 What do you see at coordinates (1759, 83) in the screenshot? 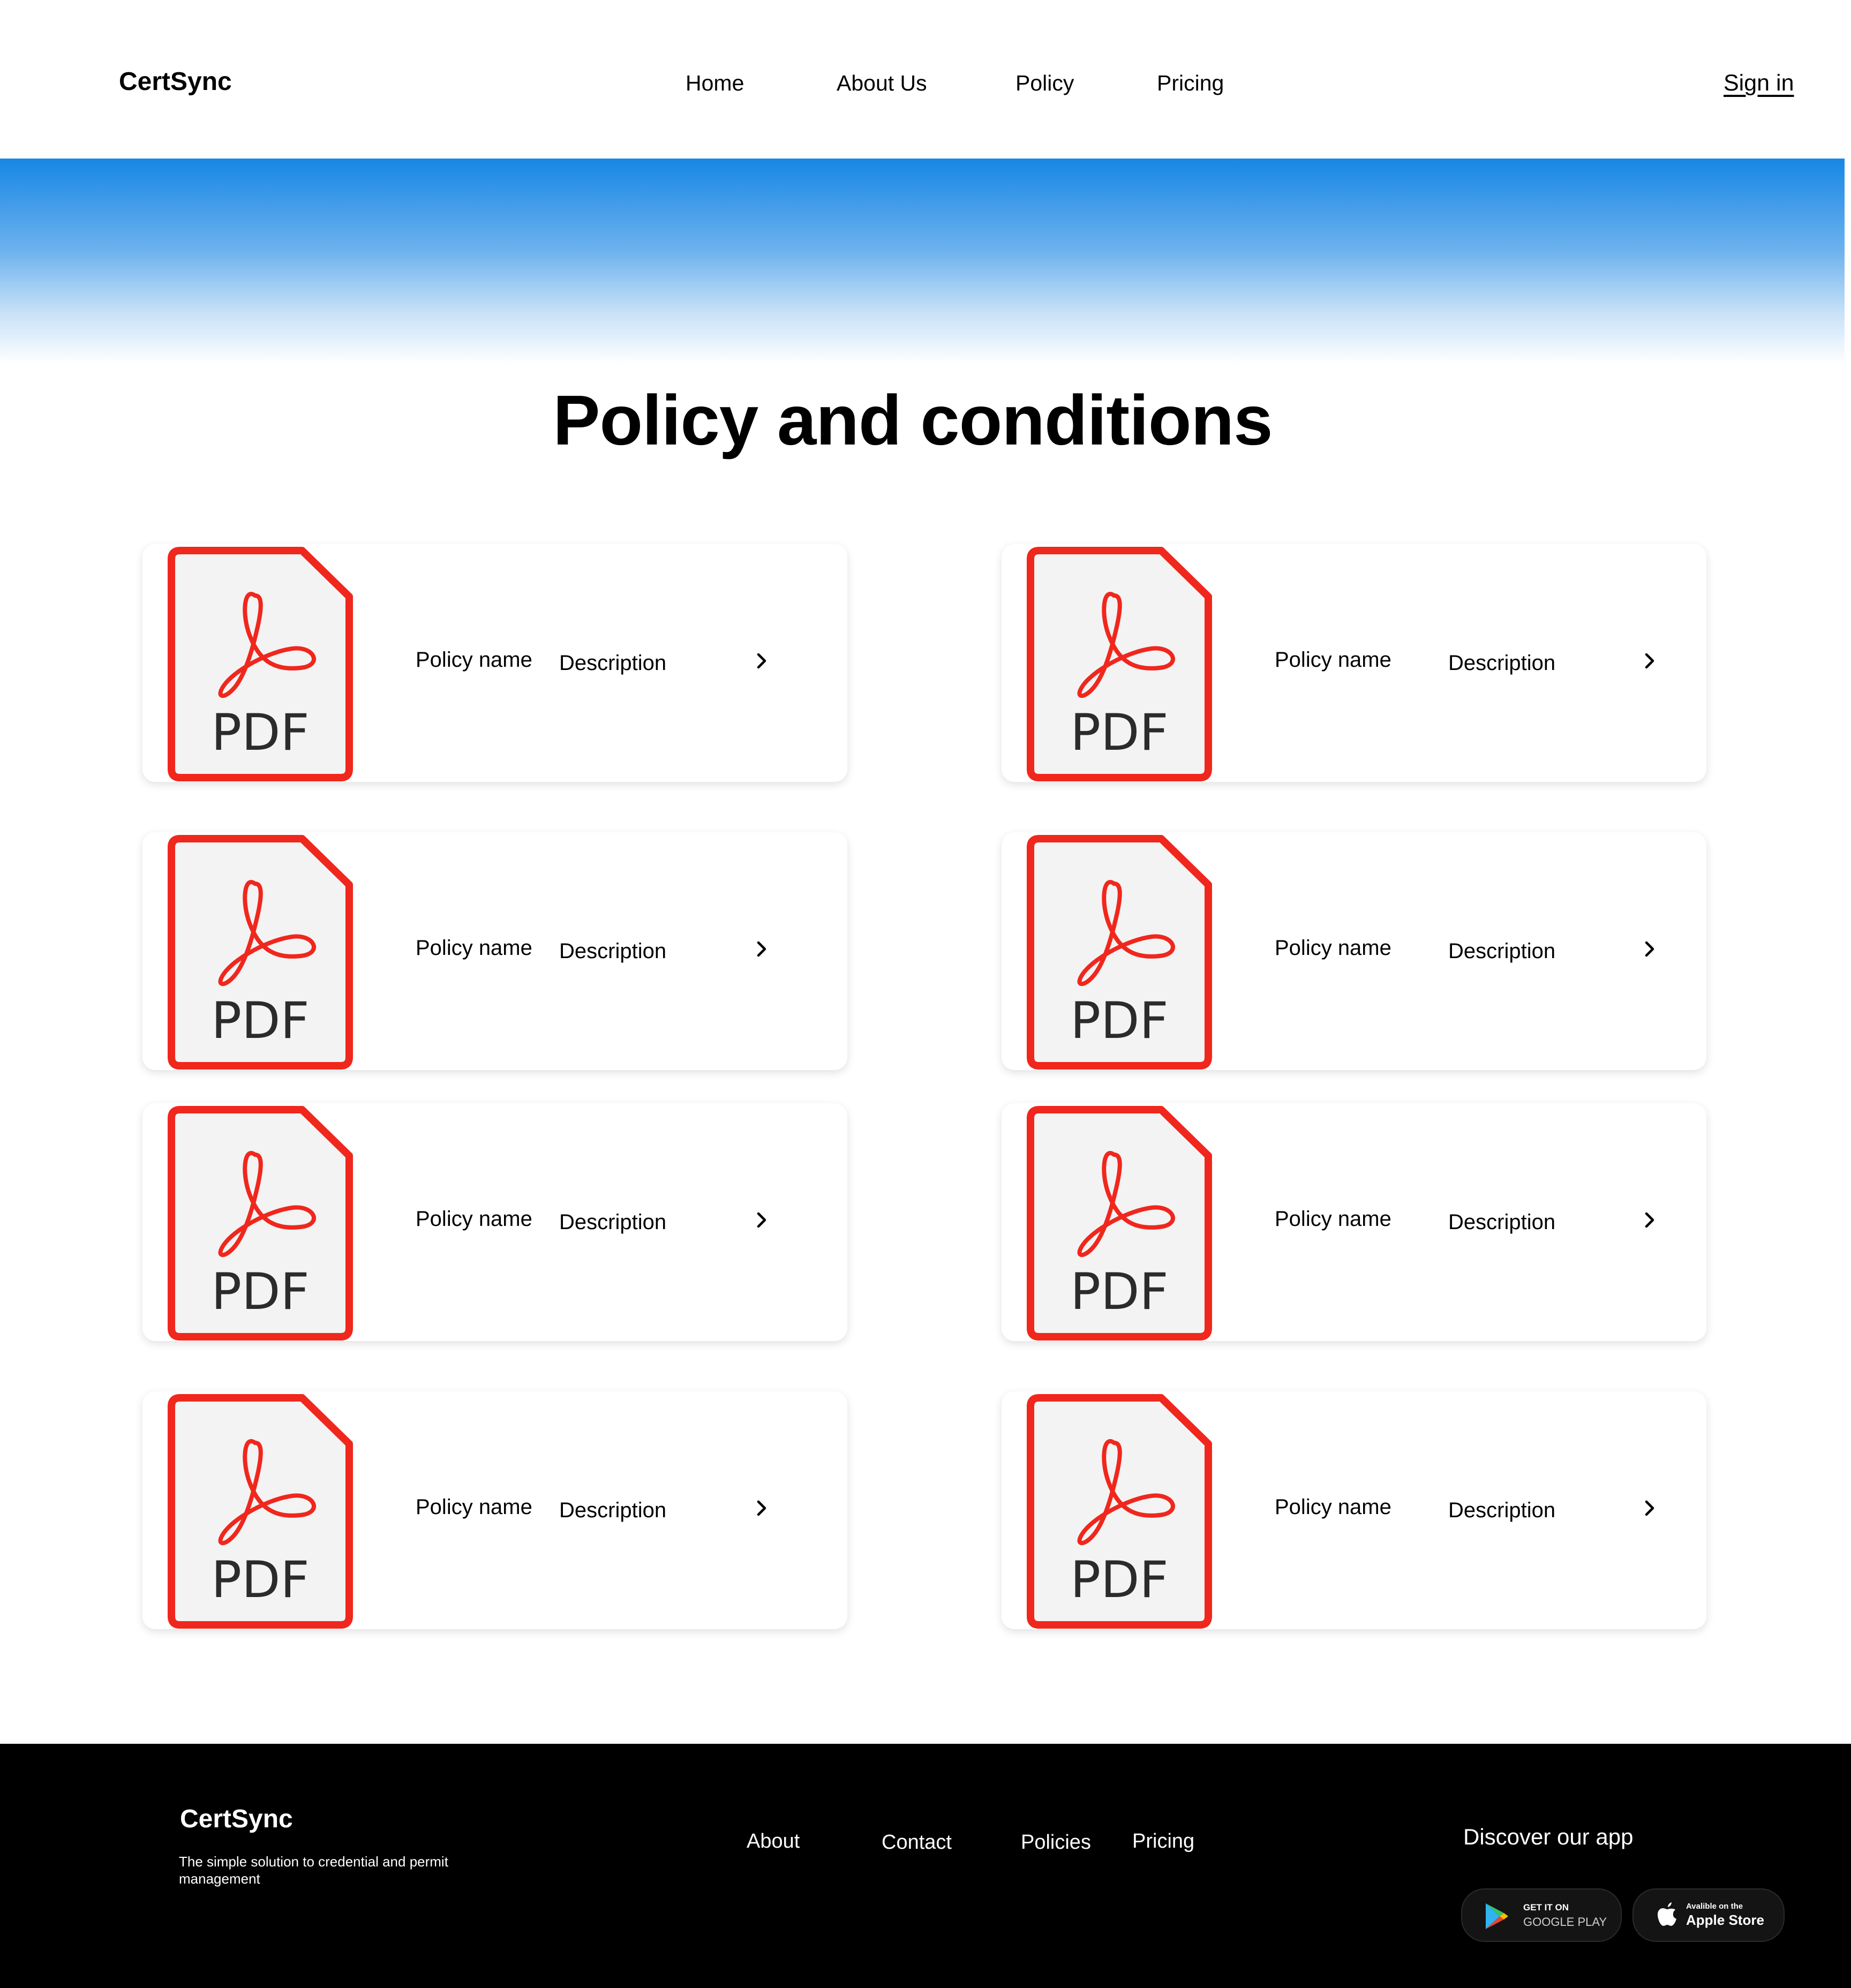
I see `sign-in-link: Sign in` at bounding box center [1759, 83].